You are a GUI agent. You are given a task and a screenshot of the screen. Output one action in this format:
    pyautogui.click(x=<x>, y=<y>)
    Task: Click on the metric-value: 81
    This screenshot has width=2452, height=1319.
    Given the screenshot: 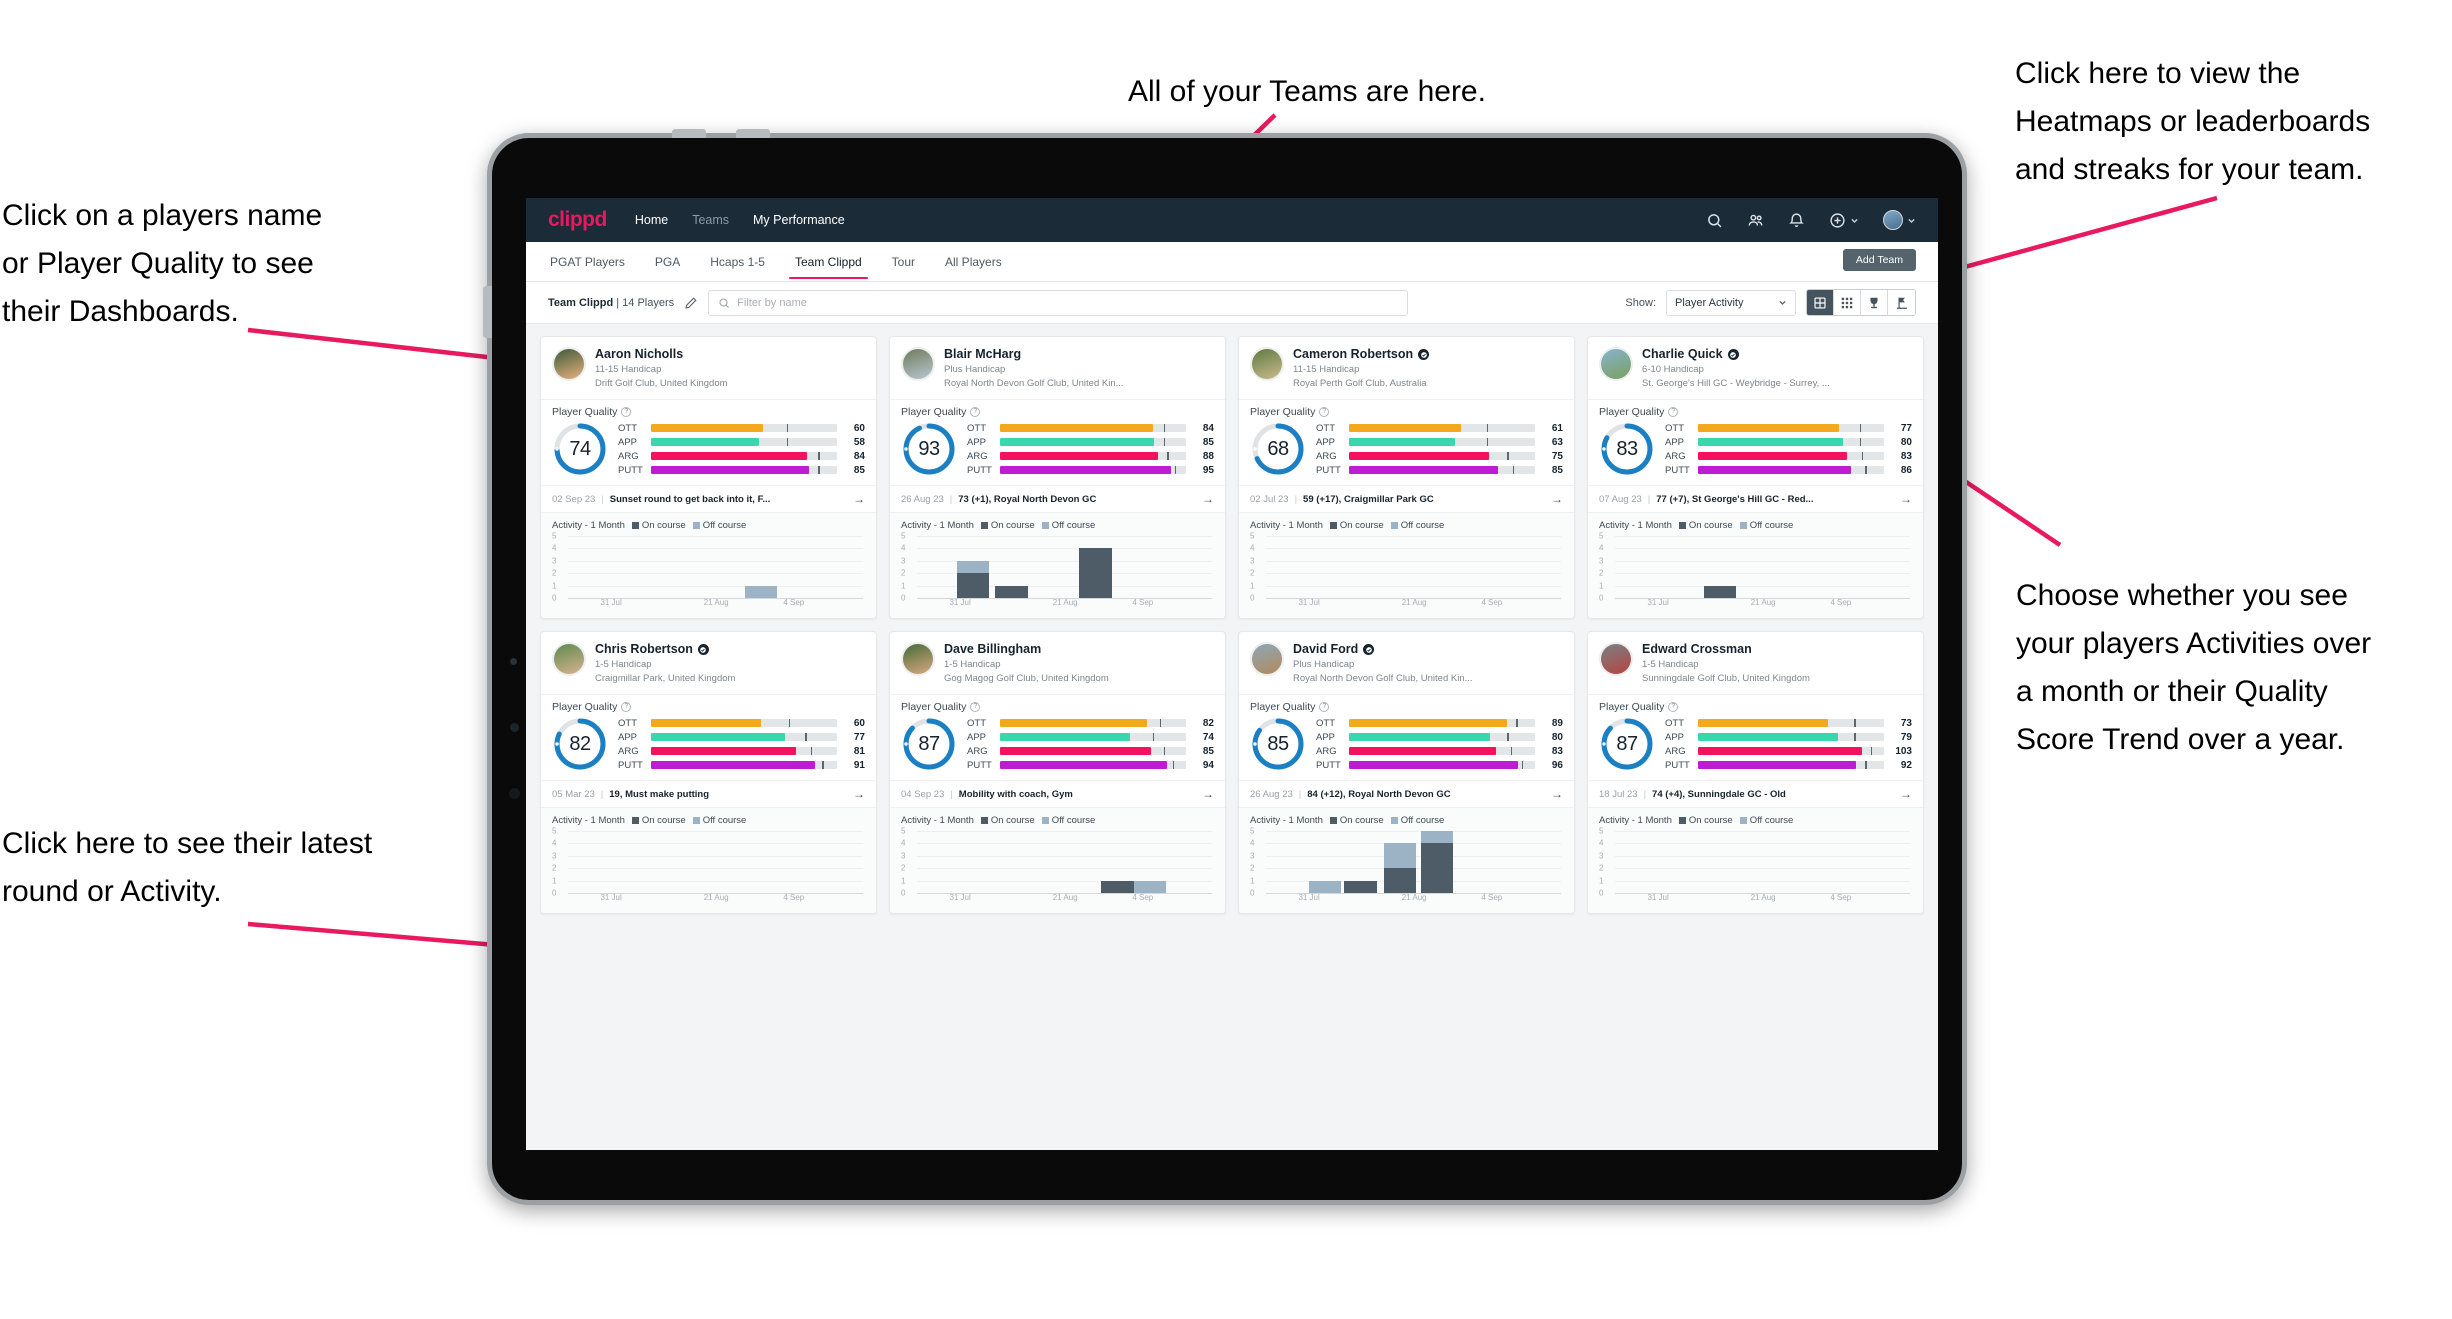 What is the action you would take?
    pyautogui.click(x=859, y=751)
    